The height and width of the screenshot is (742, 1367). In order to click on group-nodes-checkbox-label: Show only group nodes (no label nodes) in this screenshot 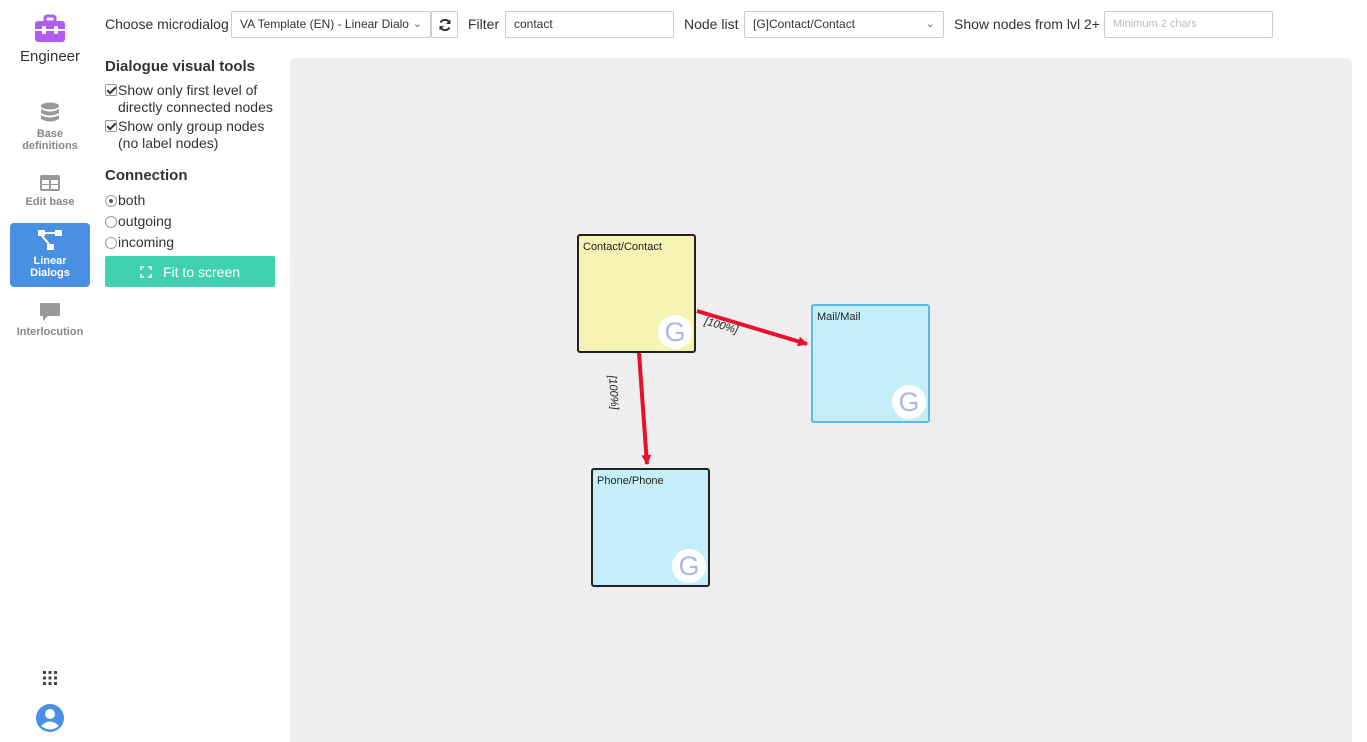, I will do `click(191, 134)`.